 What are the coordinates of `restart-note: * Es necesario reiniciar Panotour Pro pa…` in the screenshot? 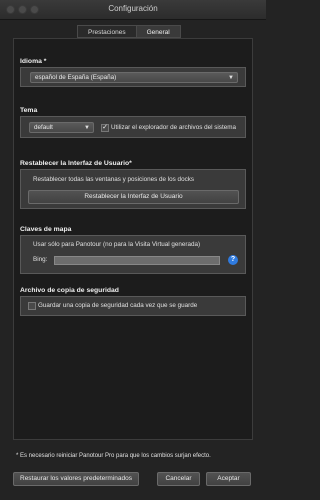 It's located at (113, 456).